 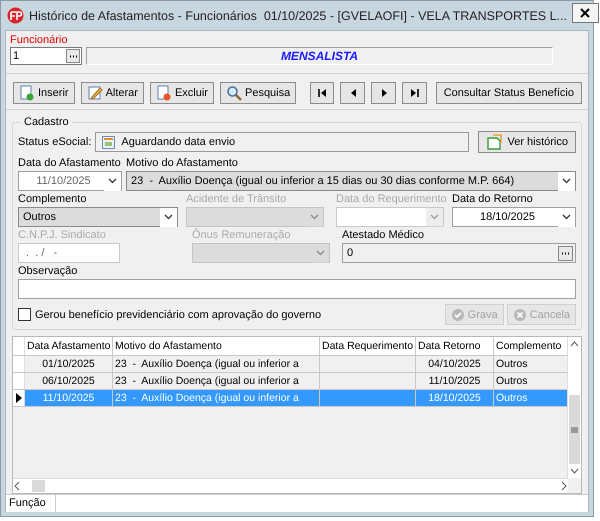 I want to click on date-field: 18/10/2025, so click(x=514, y=217).